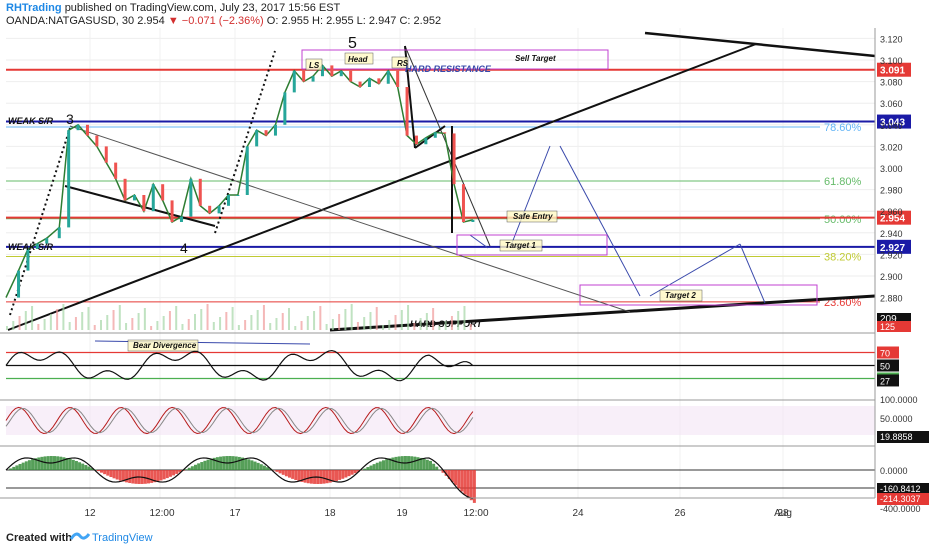 This screenshot has width=932, height=550. Describe the element at coordinates (843, 182) in the screenshot. I see `fib-label: 61.80%` at that location.